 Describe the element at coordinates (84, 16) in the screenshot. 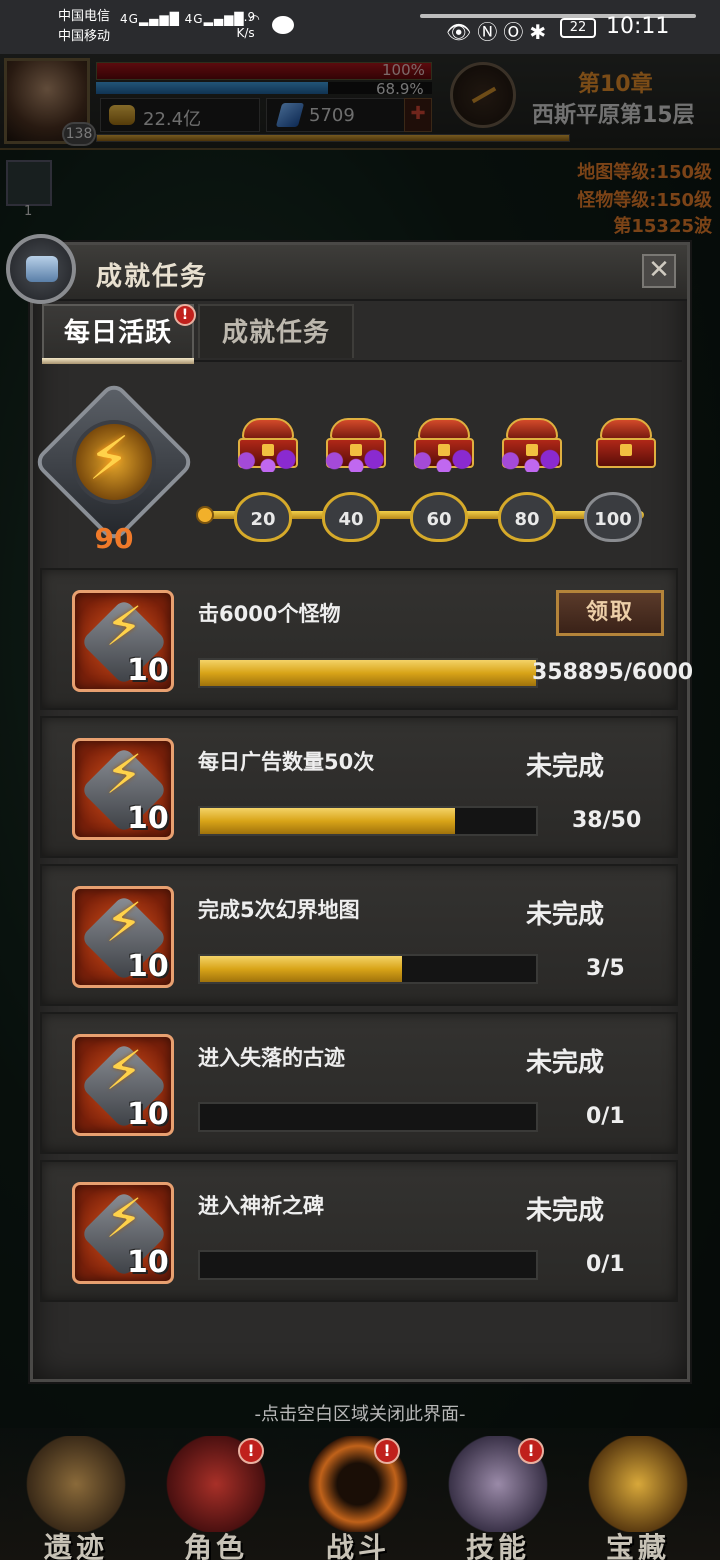

I see `carrier-1: 中国电信` at that location.